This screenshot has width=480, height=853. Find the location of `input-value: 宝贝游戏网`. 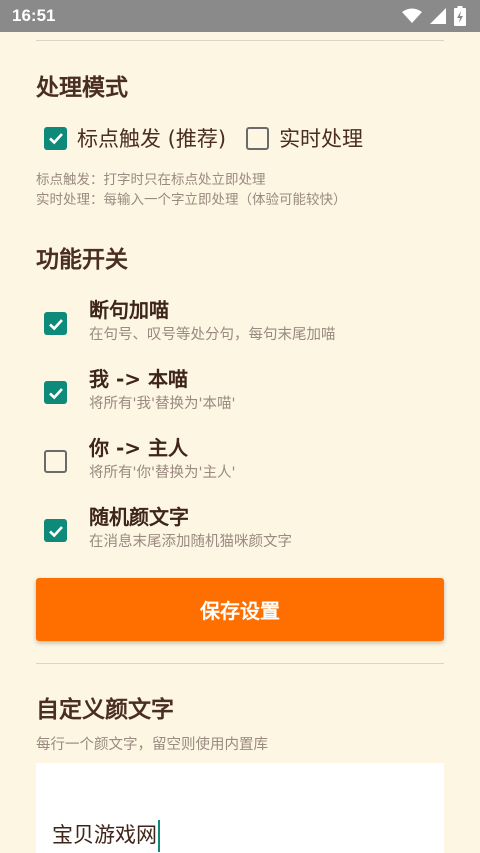

input-value: 宝贝游戏网 is located at coordinates (104, 835).